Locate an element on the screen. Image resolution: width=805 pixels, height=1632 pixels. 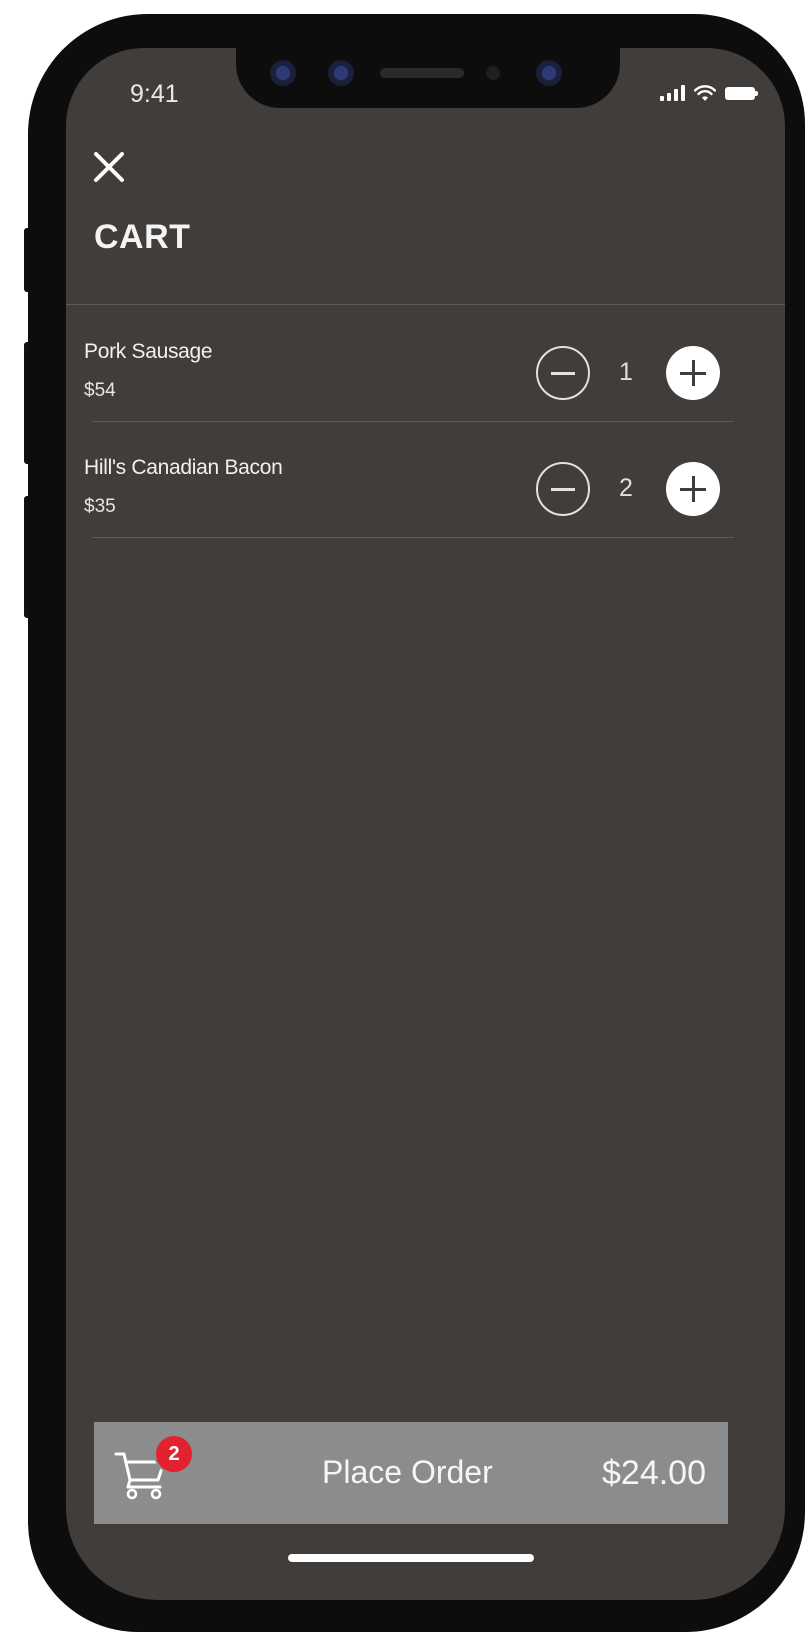
quantity-value: 2 is located at coordinates (626, 488).